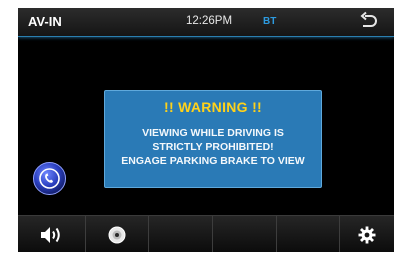 This screenshot has width=406, height=257. I want to click on phone-button, so click(49, 178).